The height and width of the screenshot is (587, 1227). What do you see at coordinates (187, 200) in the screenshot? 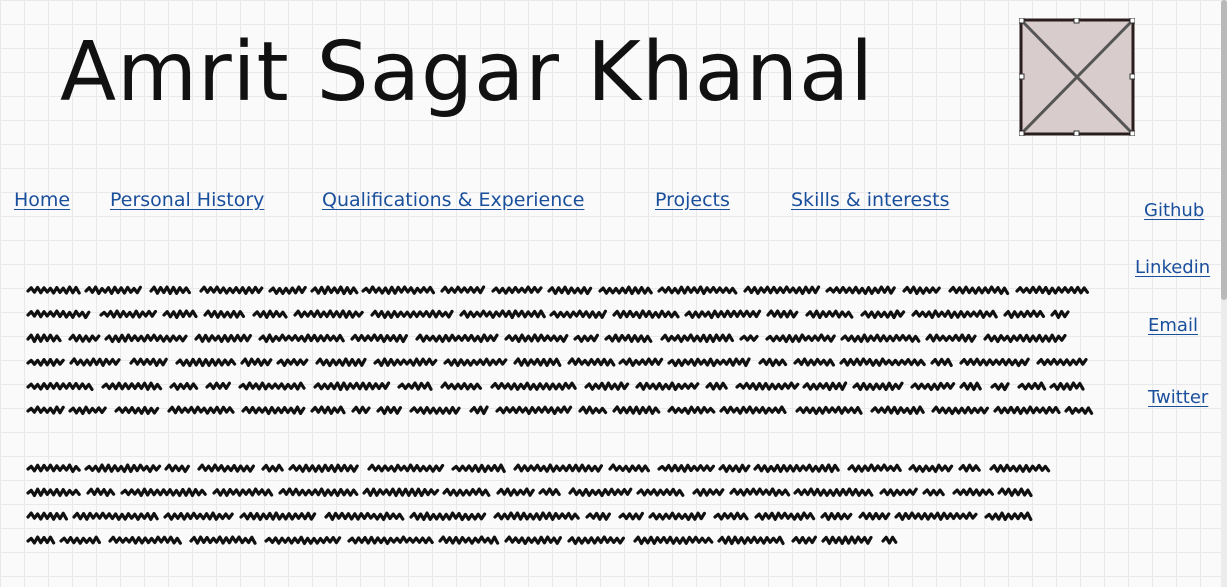
I see `nav-personal-history: Personal History` at bounding box center [187, 200].